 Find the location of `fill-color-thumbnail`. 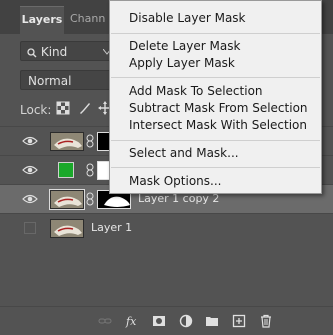

fill-color-thumbnail is located at coordinates (66, 170).